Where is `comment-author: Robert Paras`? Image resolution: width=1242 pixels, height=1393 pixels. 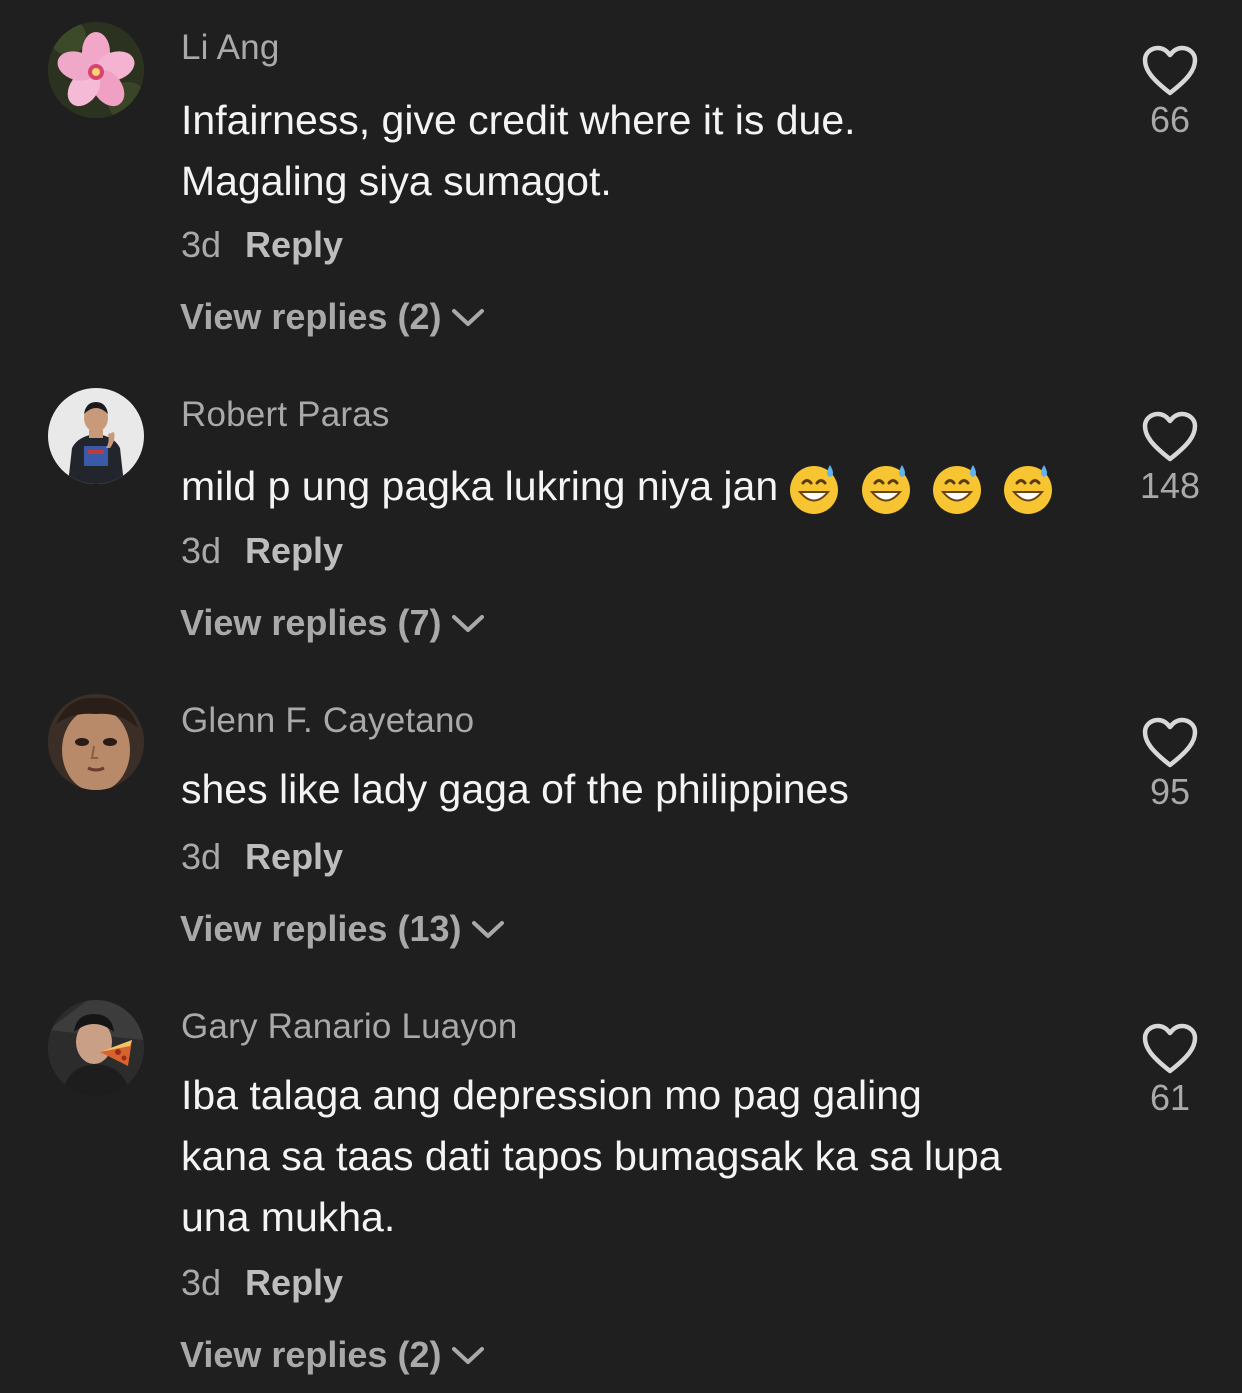
comment-author: Robert Paras is located at coordinates (285, 415).